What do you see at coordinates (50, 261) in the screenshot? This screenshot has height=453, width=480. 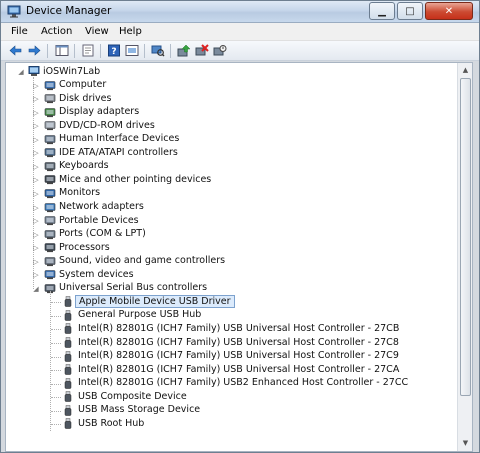 I see `sound-icon` at bounding box center [50, 261].